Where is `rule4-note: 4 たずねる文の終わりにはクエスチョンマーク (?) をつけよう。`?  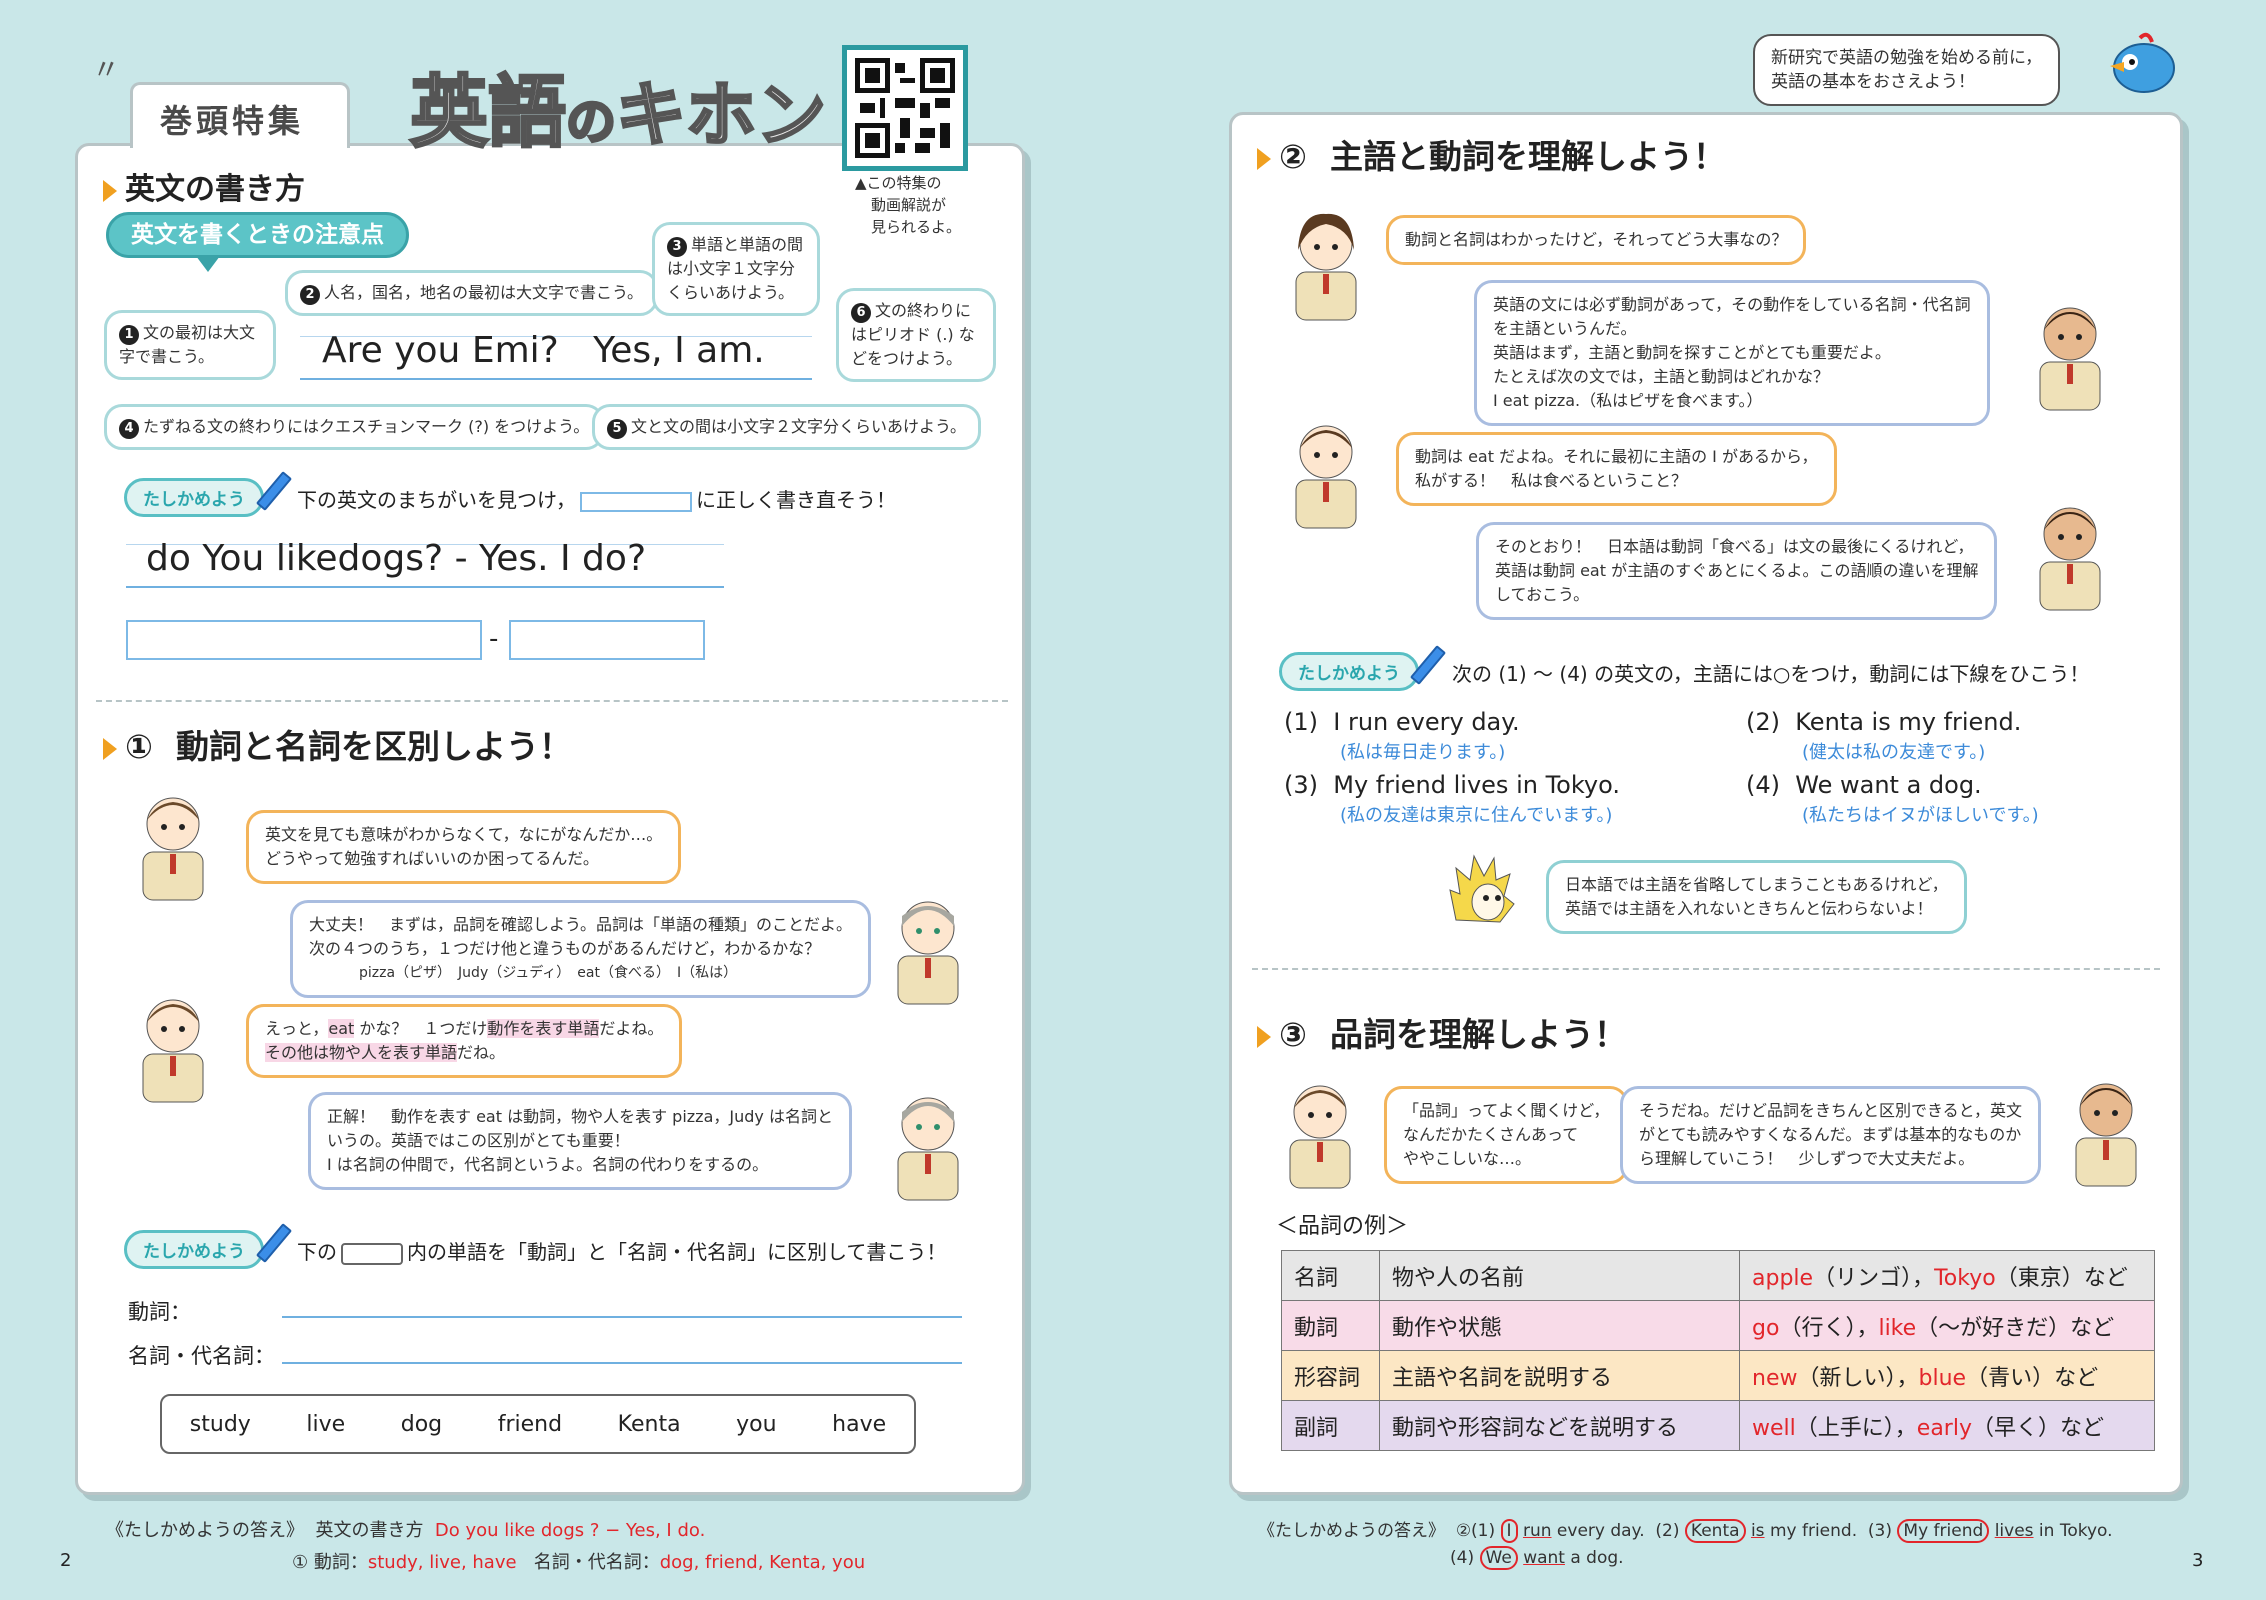 rule4-note: 4 たずねる文の終わりにはクエスチョンマーク (?) をつけよう。 is located at coordinates (354, 427).